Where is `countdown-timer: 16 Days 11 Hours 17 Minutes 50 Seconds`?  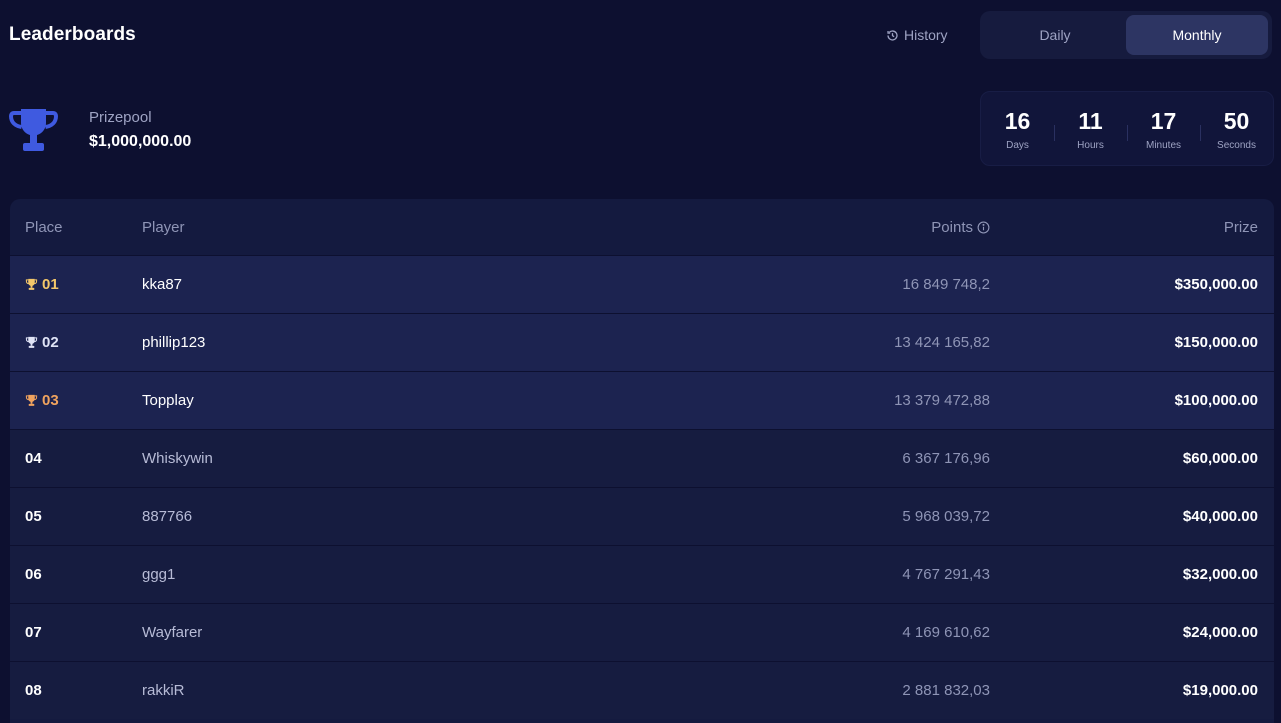 countdown-timer: 16 Days 11 Hours 17 Minutes 50 Seconds is located at coordinates (1127, 128).